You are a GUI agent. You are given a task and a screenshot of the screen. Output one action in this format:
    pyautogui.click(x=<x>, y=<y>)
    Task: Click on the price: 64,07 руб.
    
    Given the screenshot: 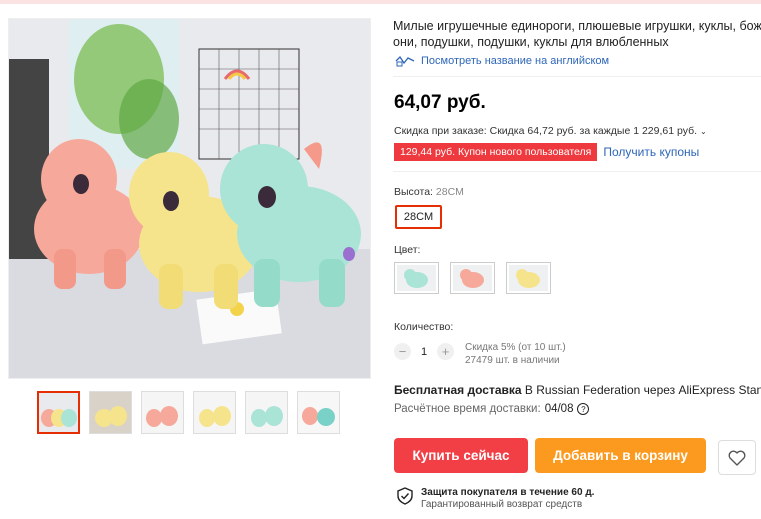 What is the action you would take?
    pyautogui.click(x=440, y=102)
    